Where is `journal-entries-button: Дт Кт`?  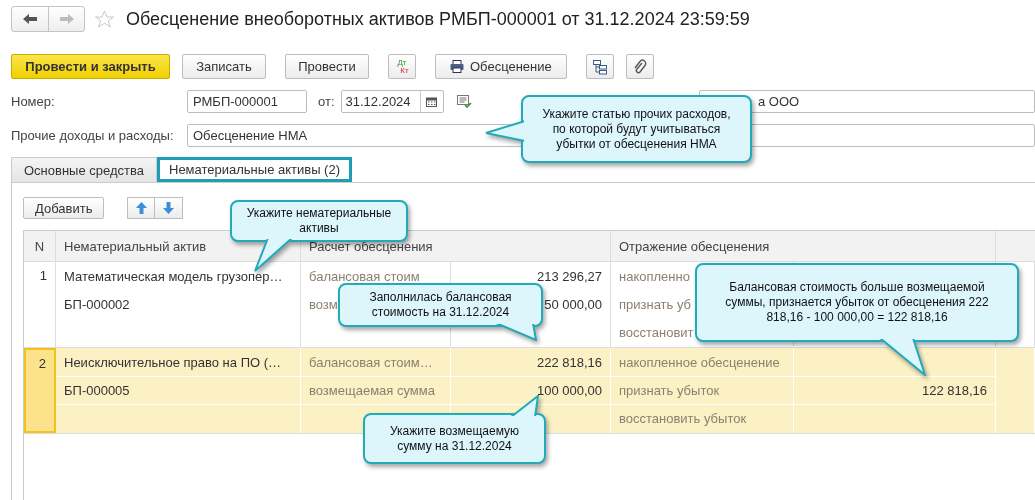
journal-entries-button: Дт Кт is located at coordinates (402, 66).